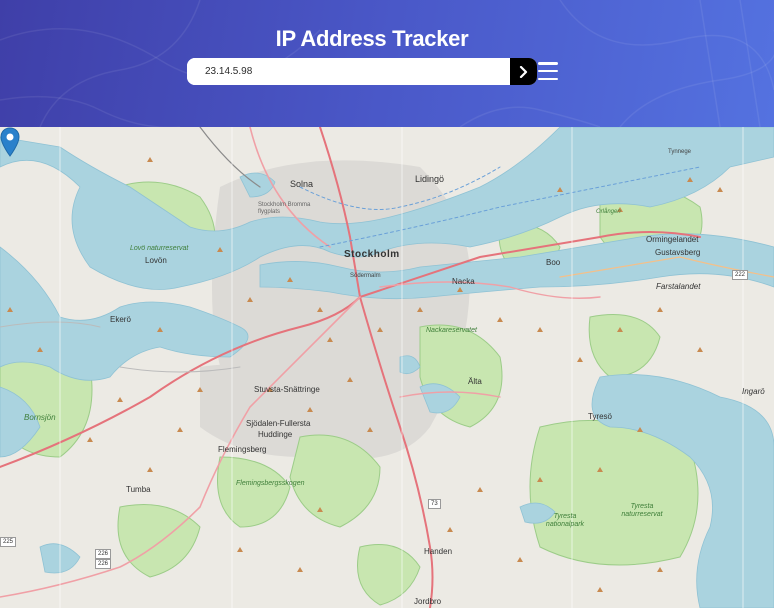 The image size is (774, 608). Describe the element at coordinates (278, 423) in the screenshot. I see `map-label-sjodalen: Sjödalen-Fullersta` at that location.